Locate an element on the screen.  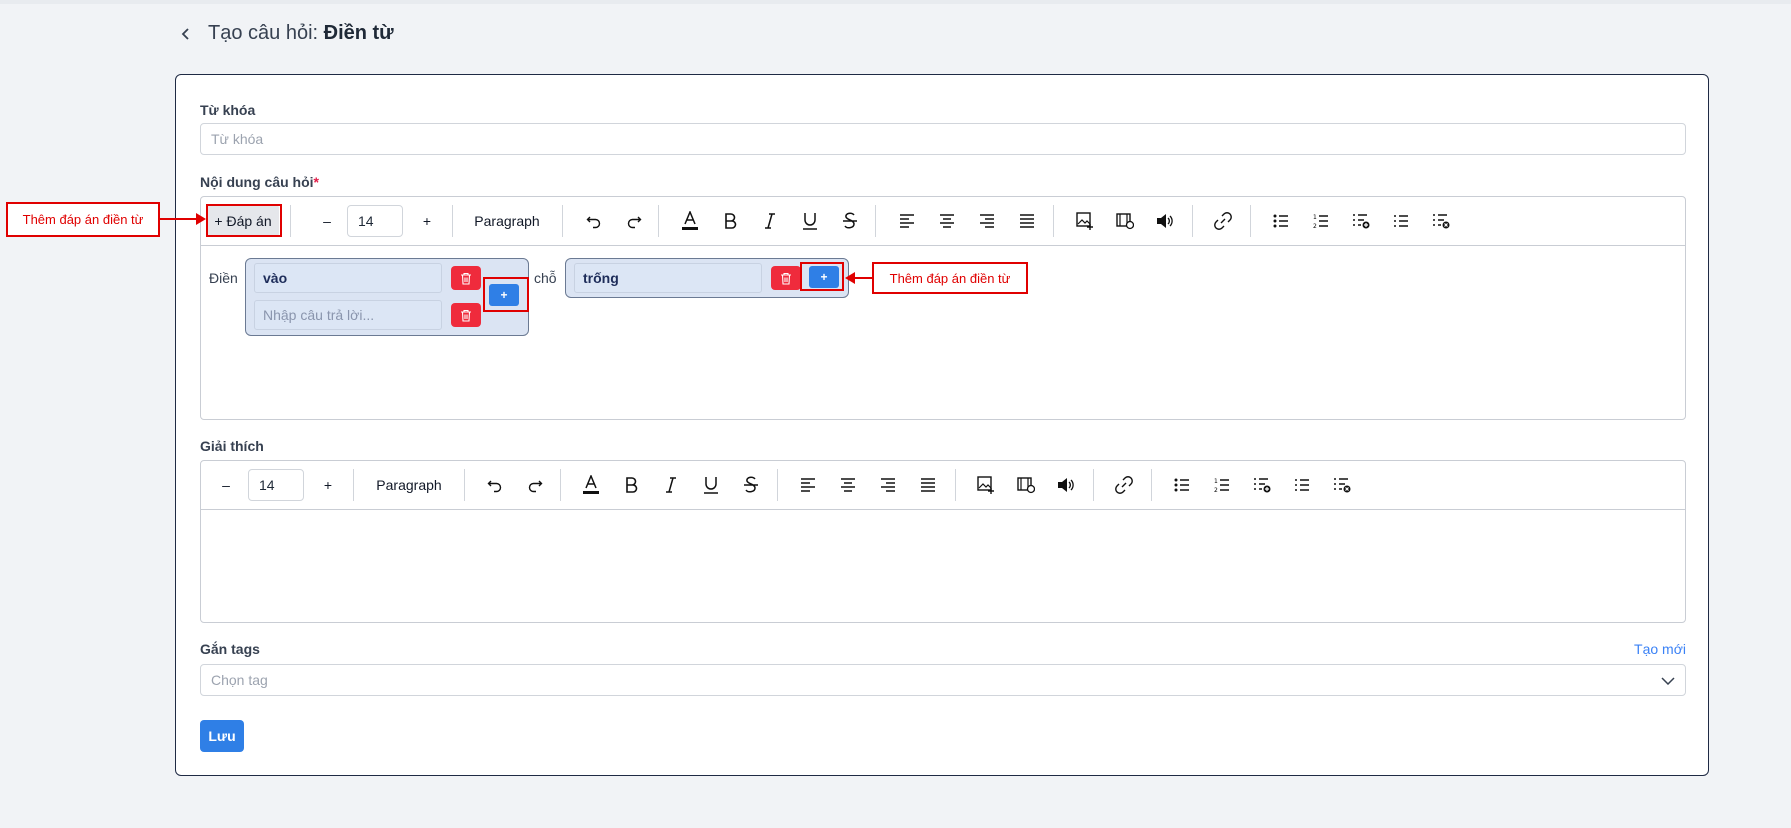
page-title-type: Điền từ is located at coordinates (358, 33).